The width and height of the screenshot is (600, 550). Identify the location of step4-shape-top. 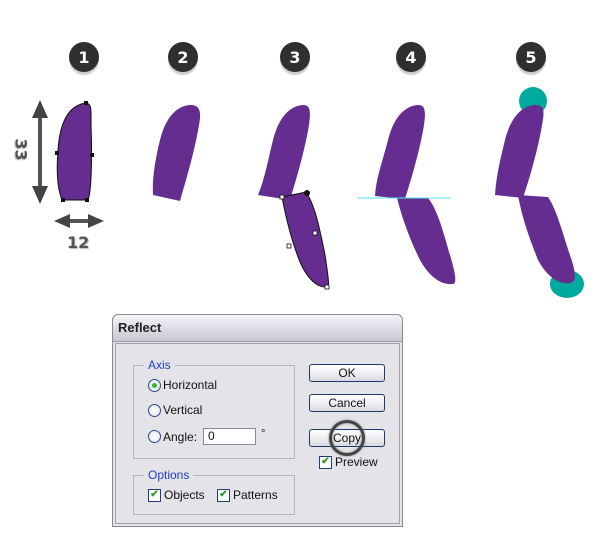
(400, 152).